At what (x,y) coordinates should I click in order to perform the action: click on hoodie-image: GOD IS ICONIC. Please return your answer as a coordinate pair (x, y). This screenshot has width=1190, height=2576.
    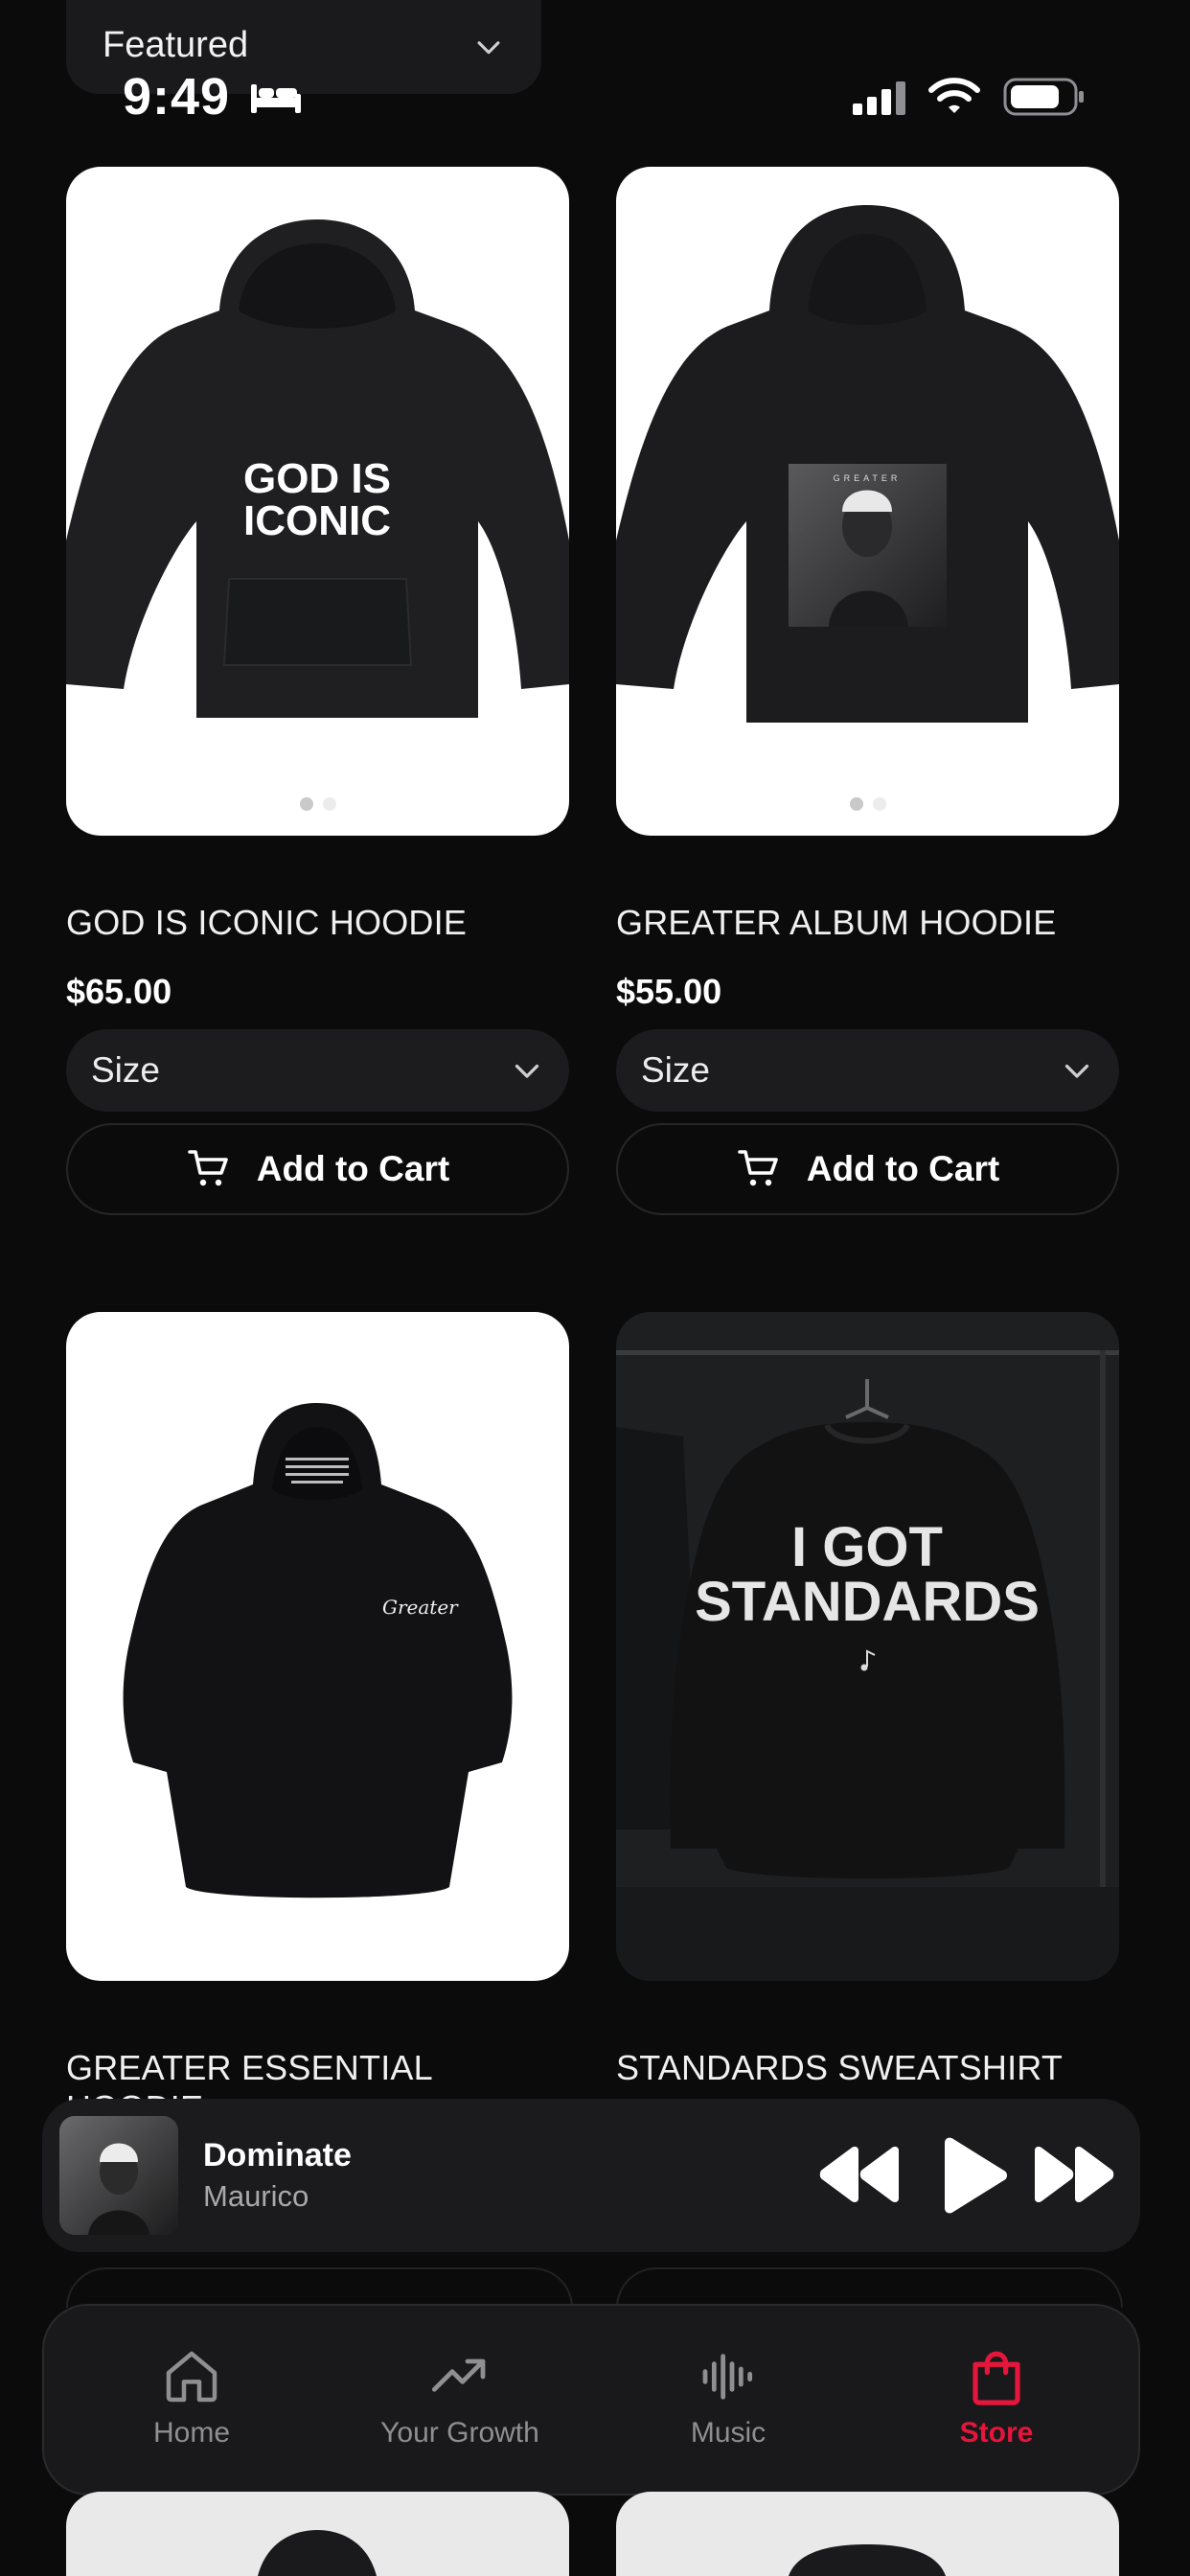
    Looking at the image, I should click on (318, 468).